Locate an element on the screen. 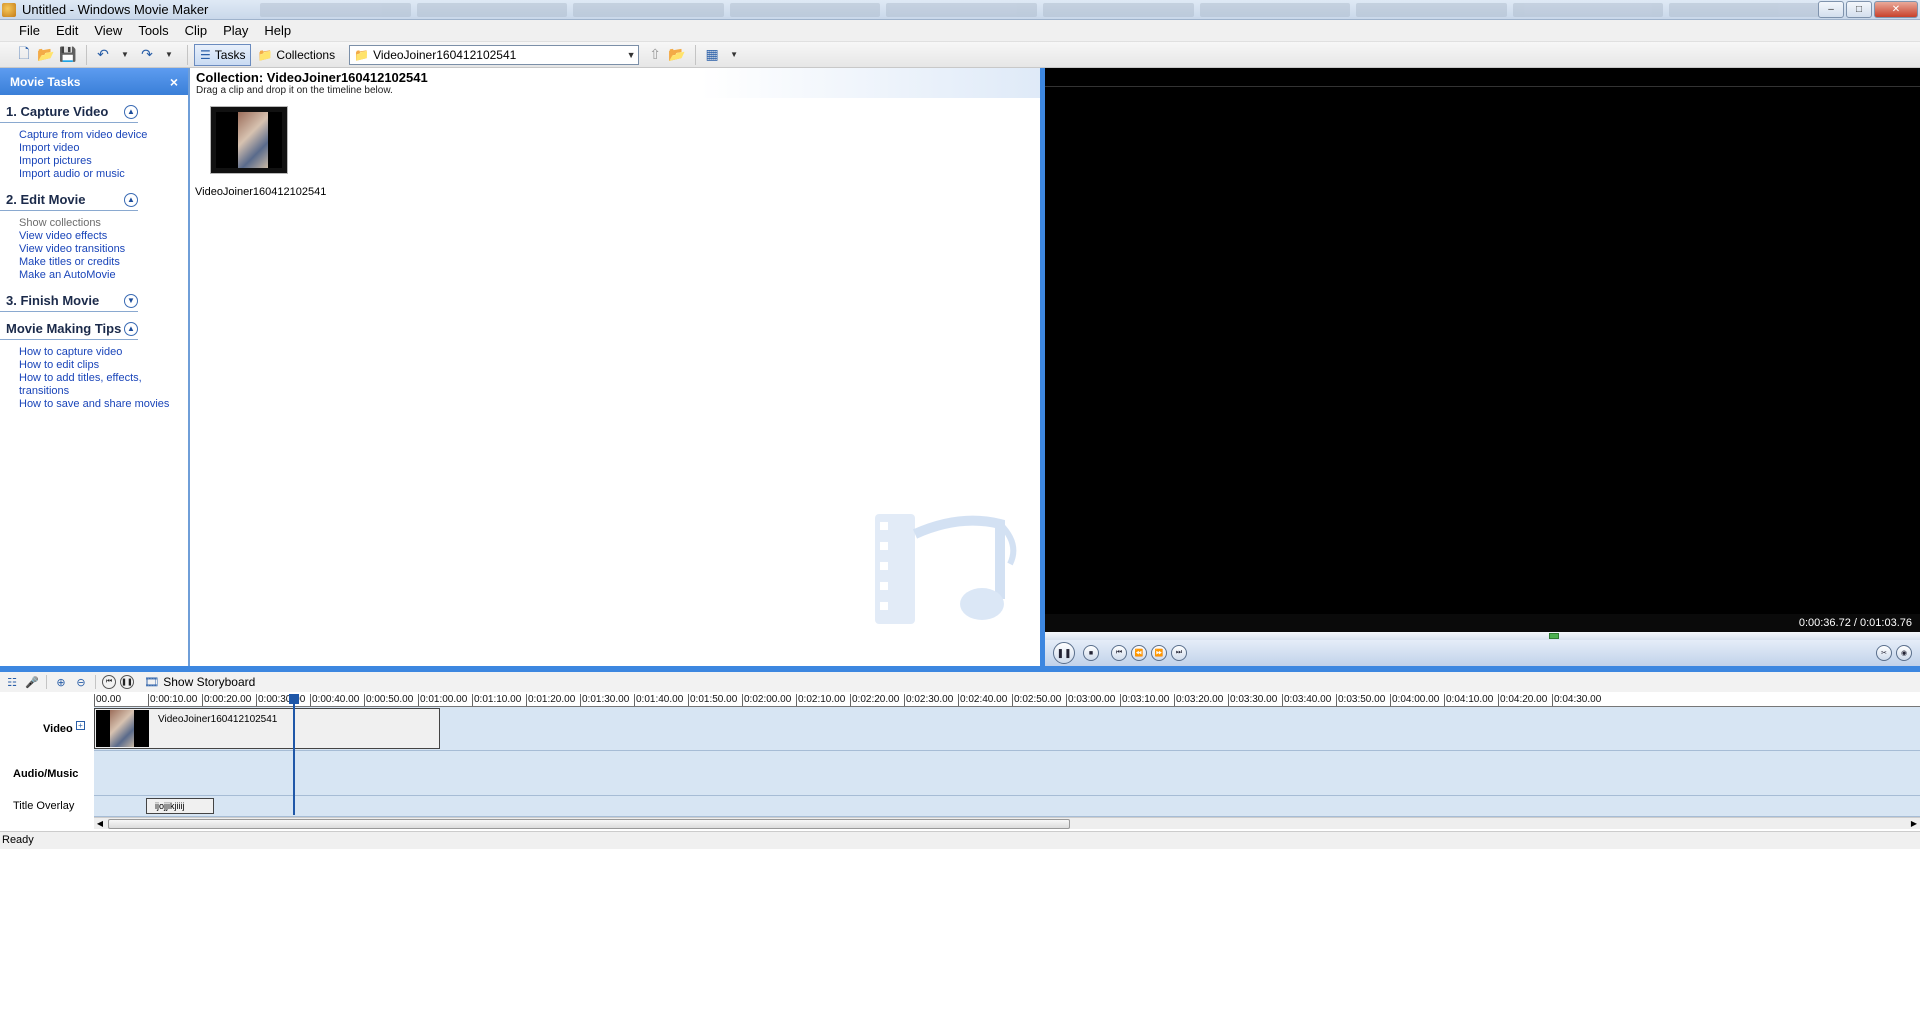  title-overlay-track: ijojjikjiiij is located at coordinates (1007, 806).